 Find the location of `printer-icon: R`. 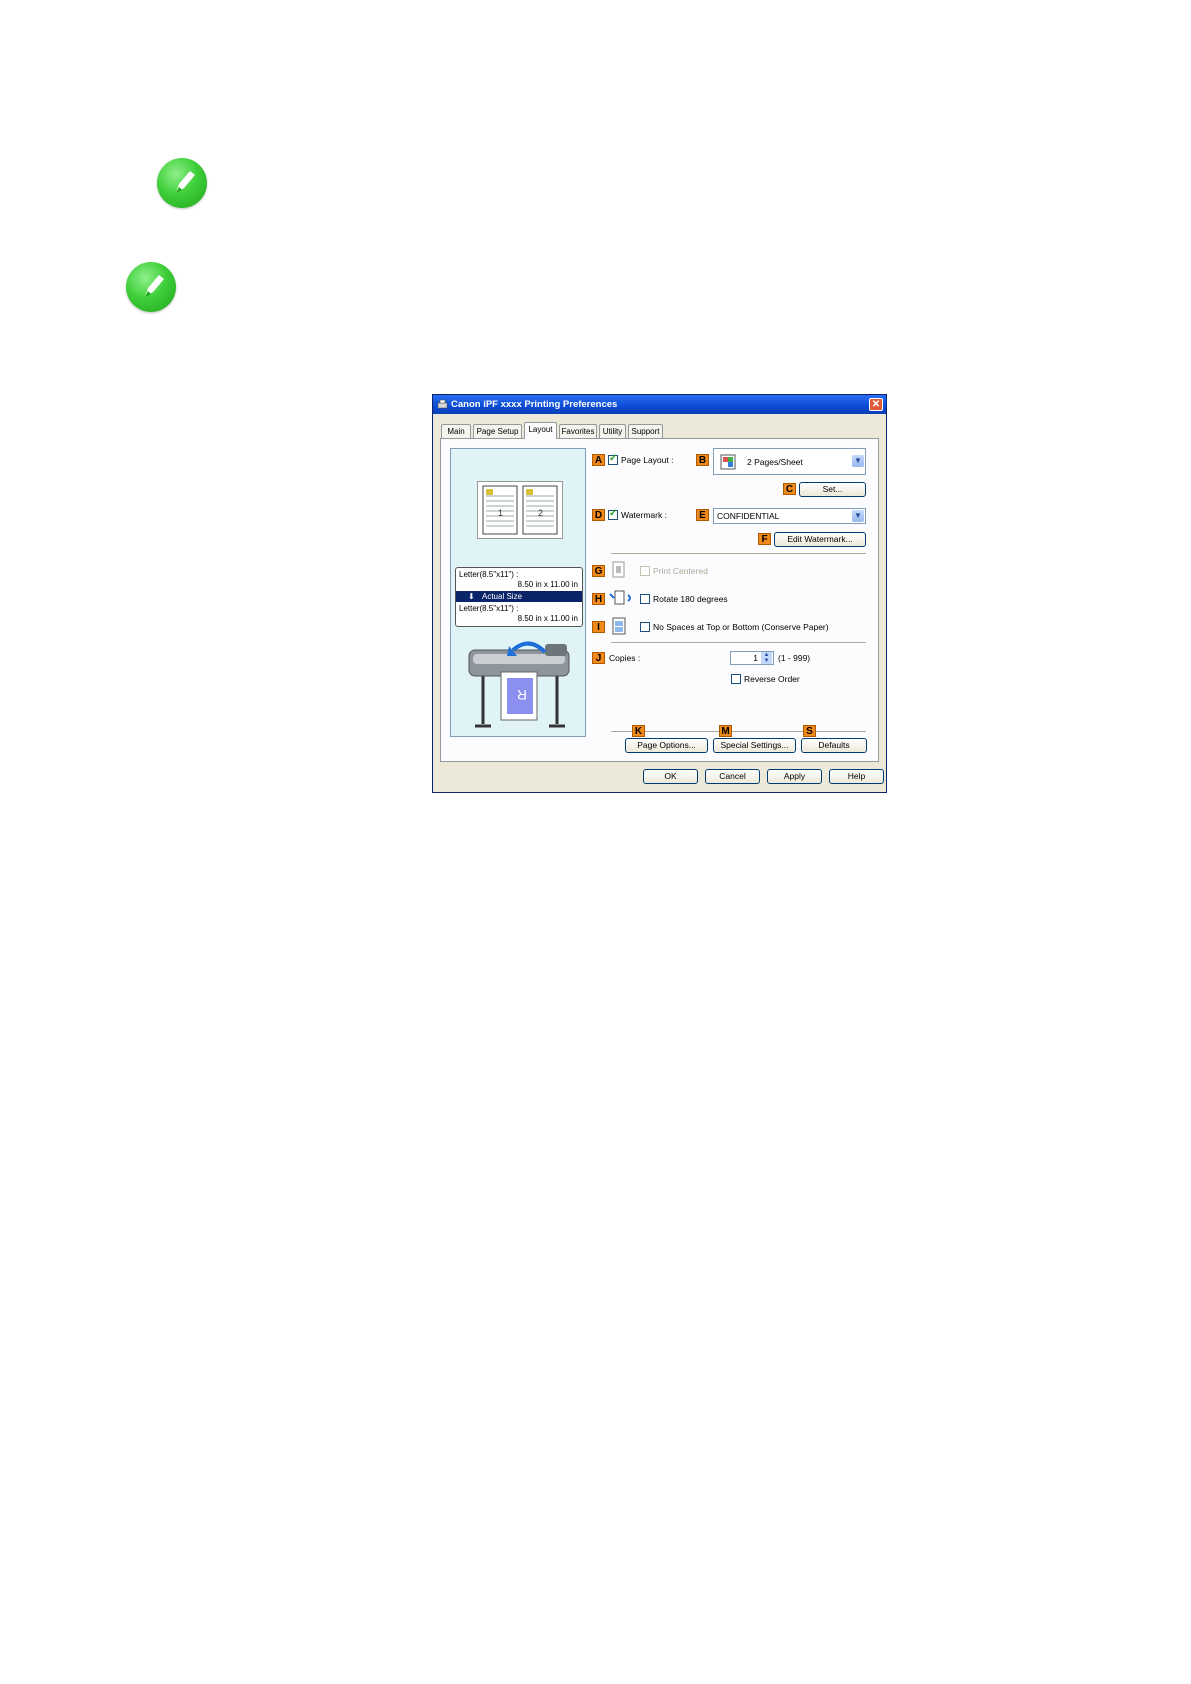

printer-icon: R is located at coordinates (519, 684).